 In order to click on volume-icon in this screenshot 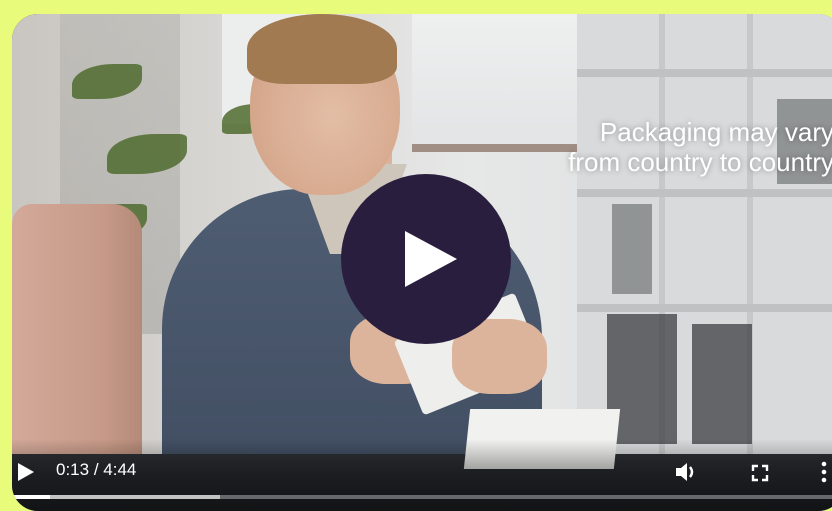, I will do `click(685, 472)`.